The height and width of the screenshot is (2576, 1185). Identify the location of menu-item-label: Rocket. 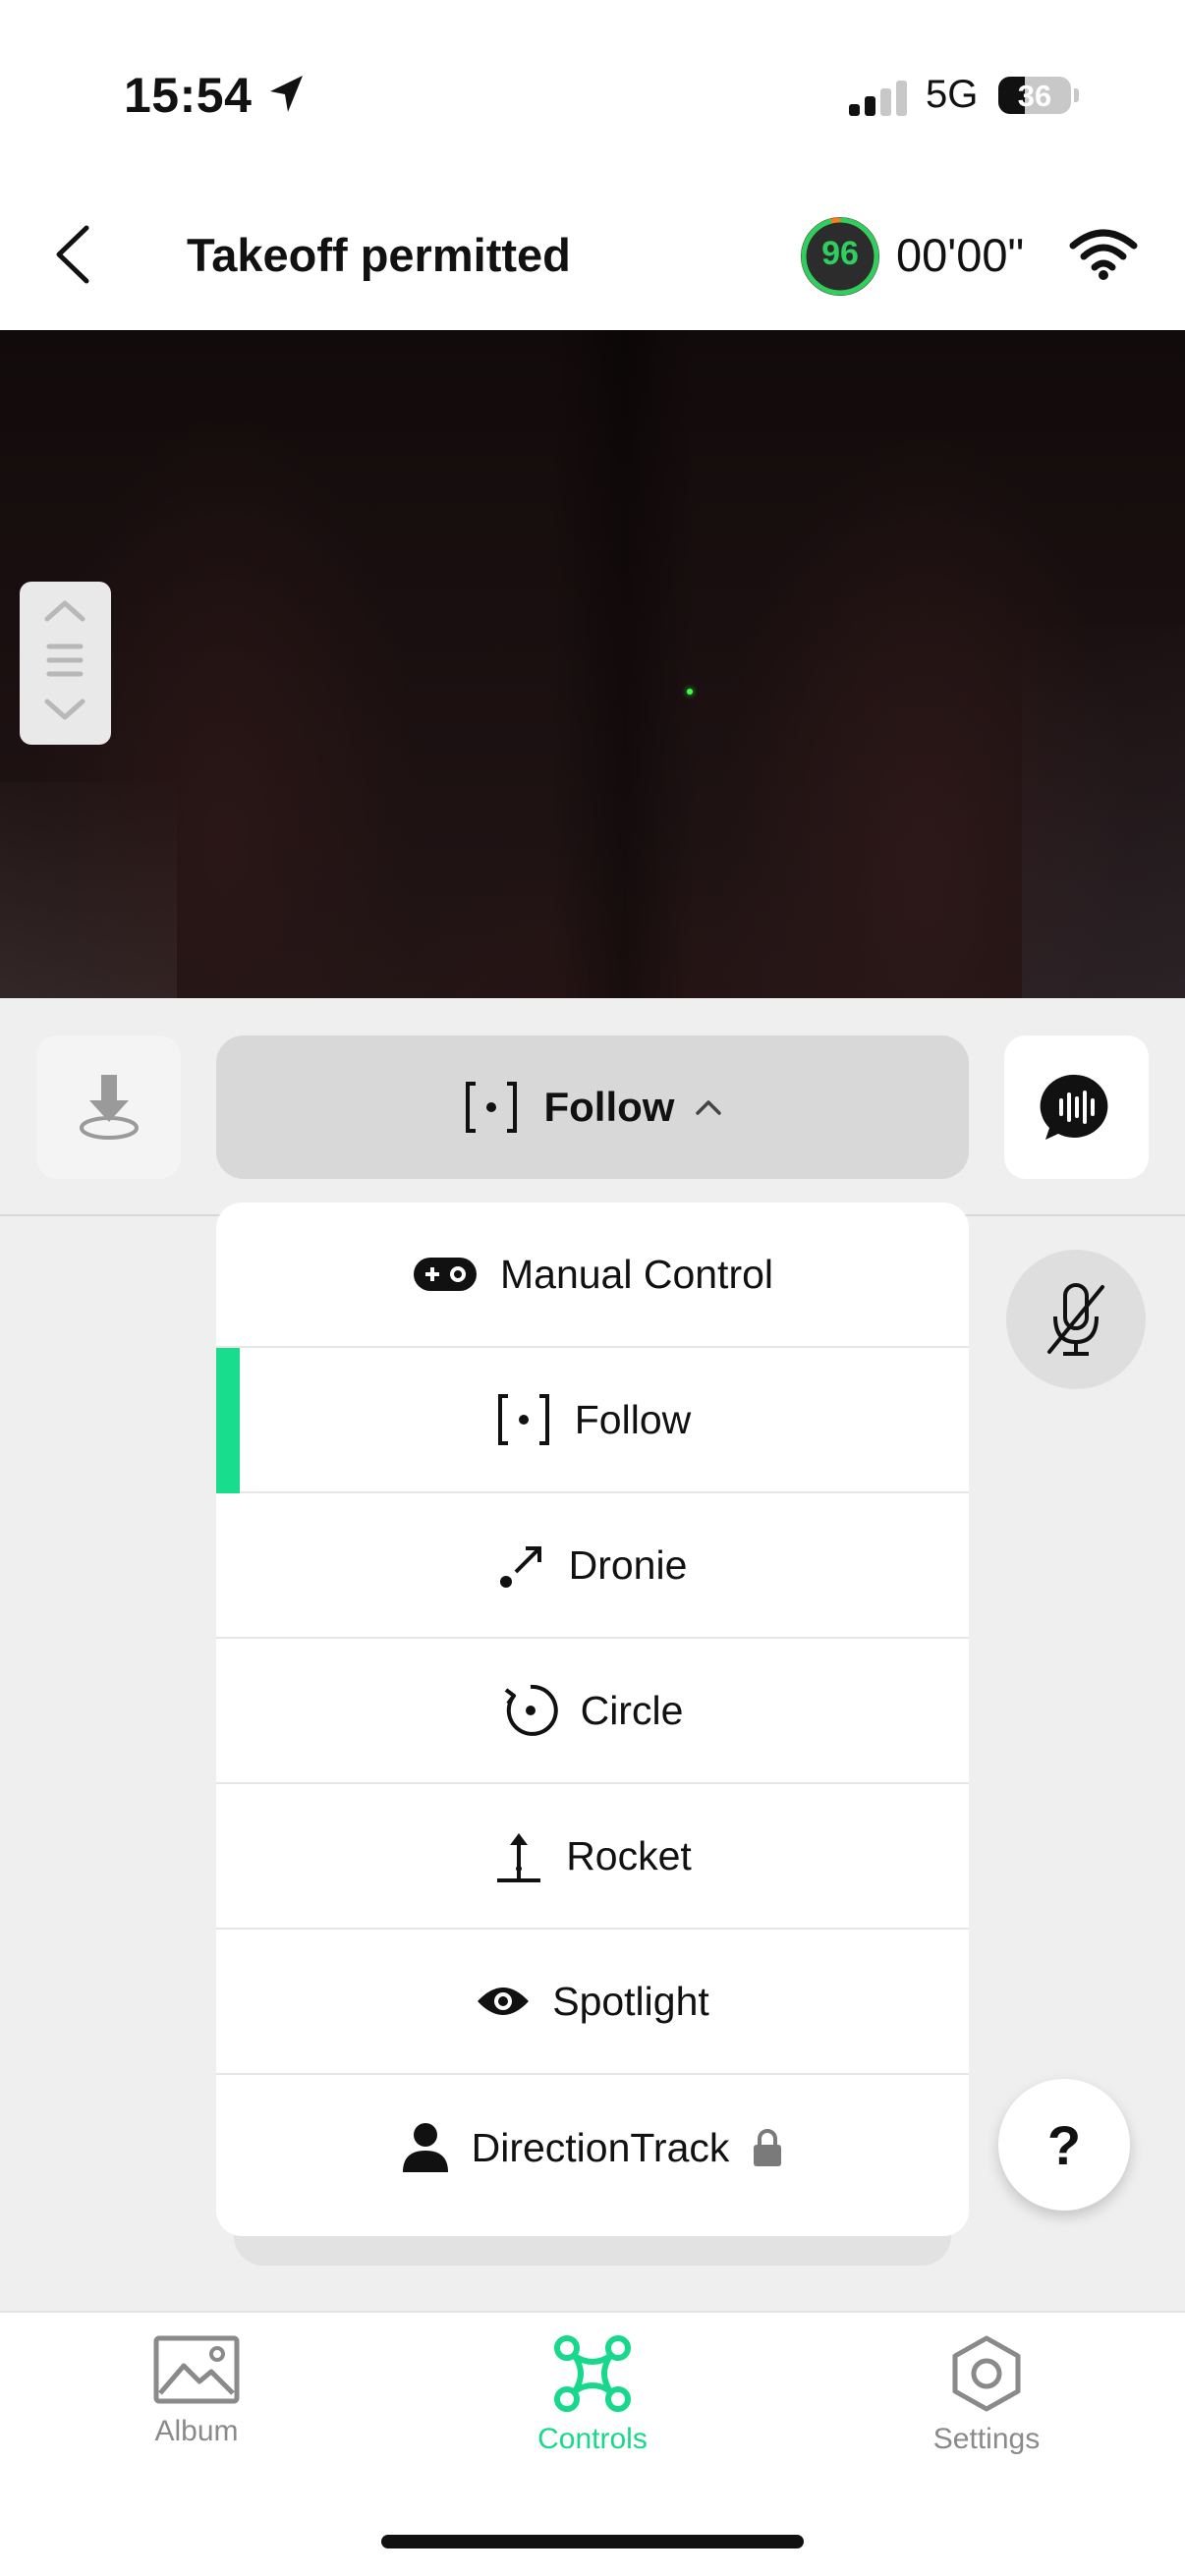
(629, 1855).